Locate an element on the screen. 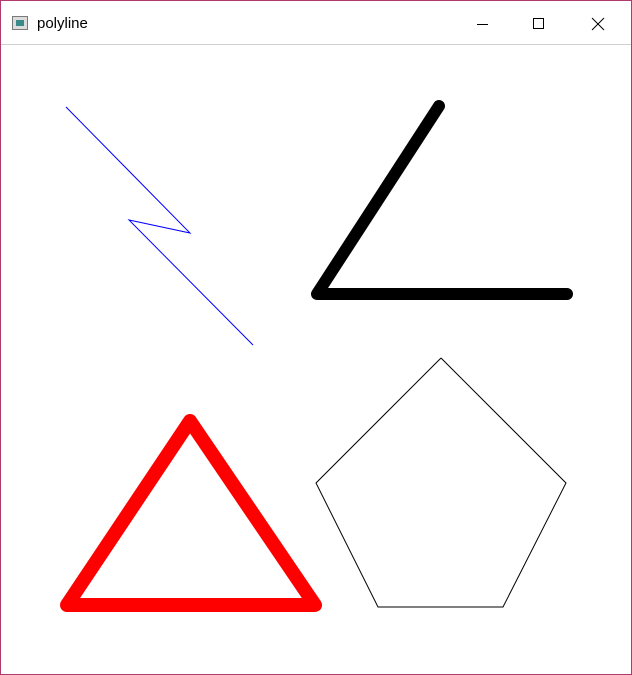 This screenshot has width=632, height=675. close-button is located at coordinates (598, 22).